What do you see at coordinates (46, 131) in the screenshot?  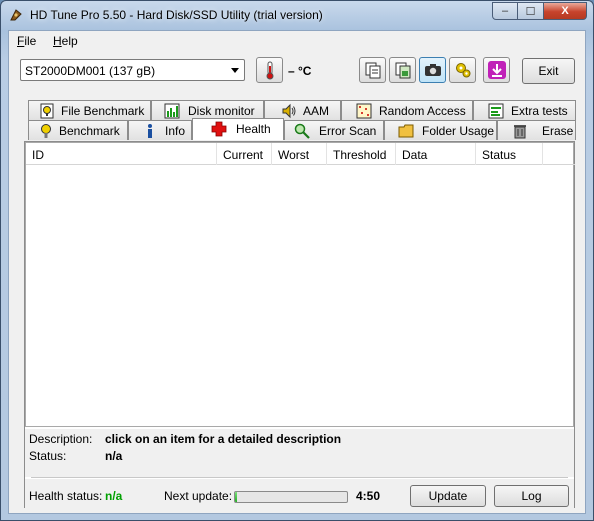 I see `benchmark-icon` at bounding box center [46, 131].